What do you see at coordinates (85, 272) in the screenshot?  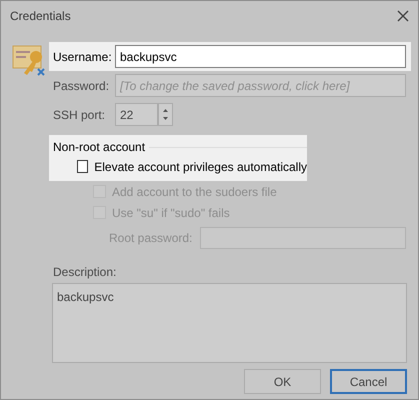 I see `field-label: Description:` at bounding box center [85, 272].